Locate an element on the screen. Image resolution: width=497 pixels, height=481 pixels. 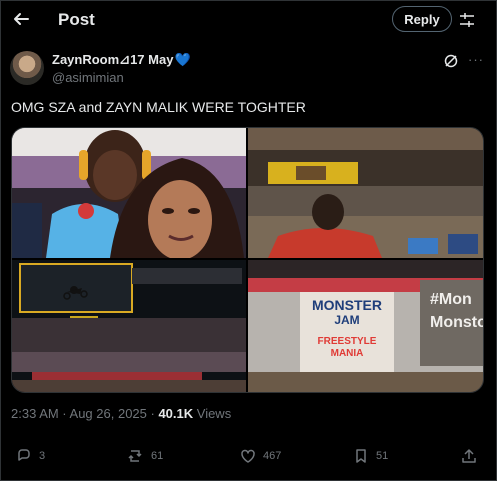
author-name: ZaynRoom⊿17 May💙 is located at coordinates (121, 60).